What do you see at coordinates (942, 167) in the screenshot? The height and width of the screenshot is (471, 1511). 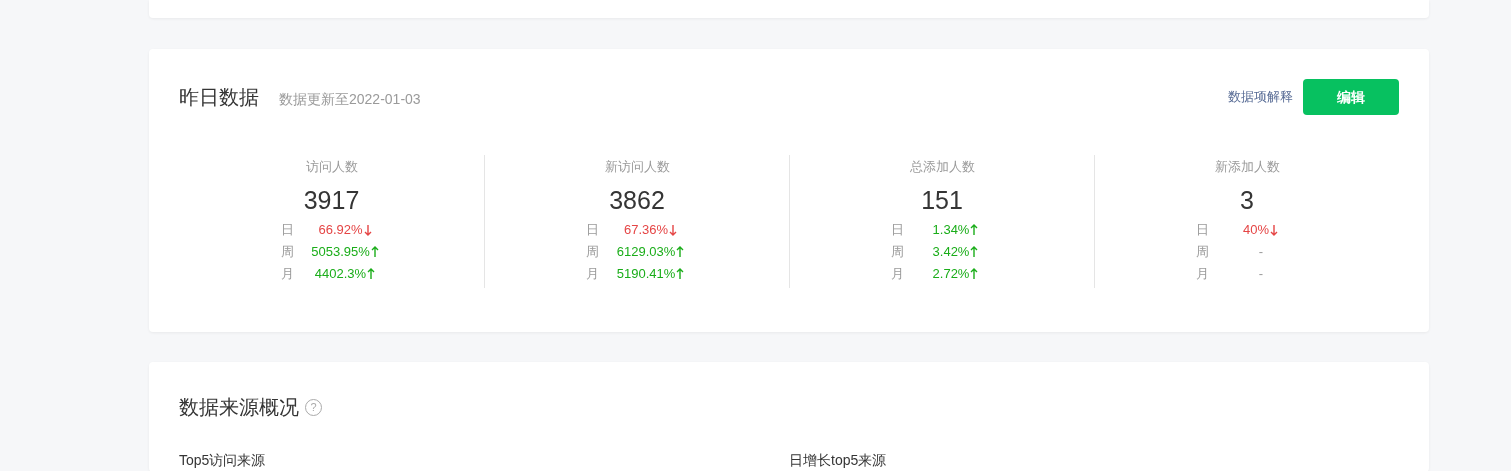 I see `metric-label: 总添加人数` at bounding box center [942, 167].